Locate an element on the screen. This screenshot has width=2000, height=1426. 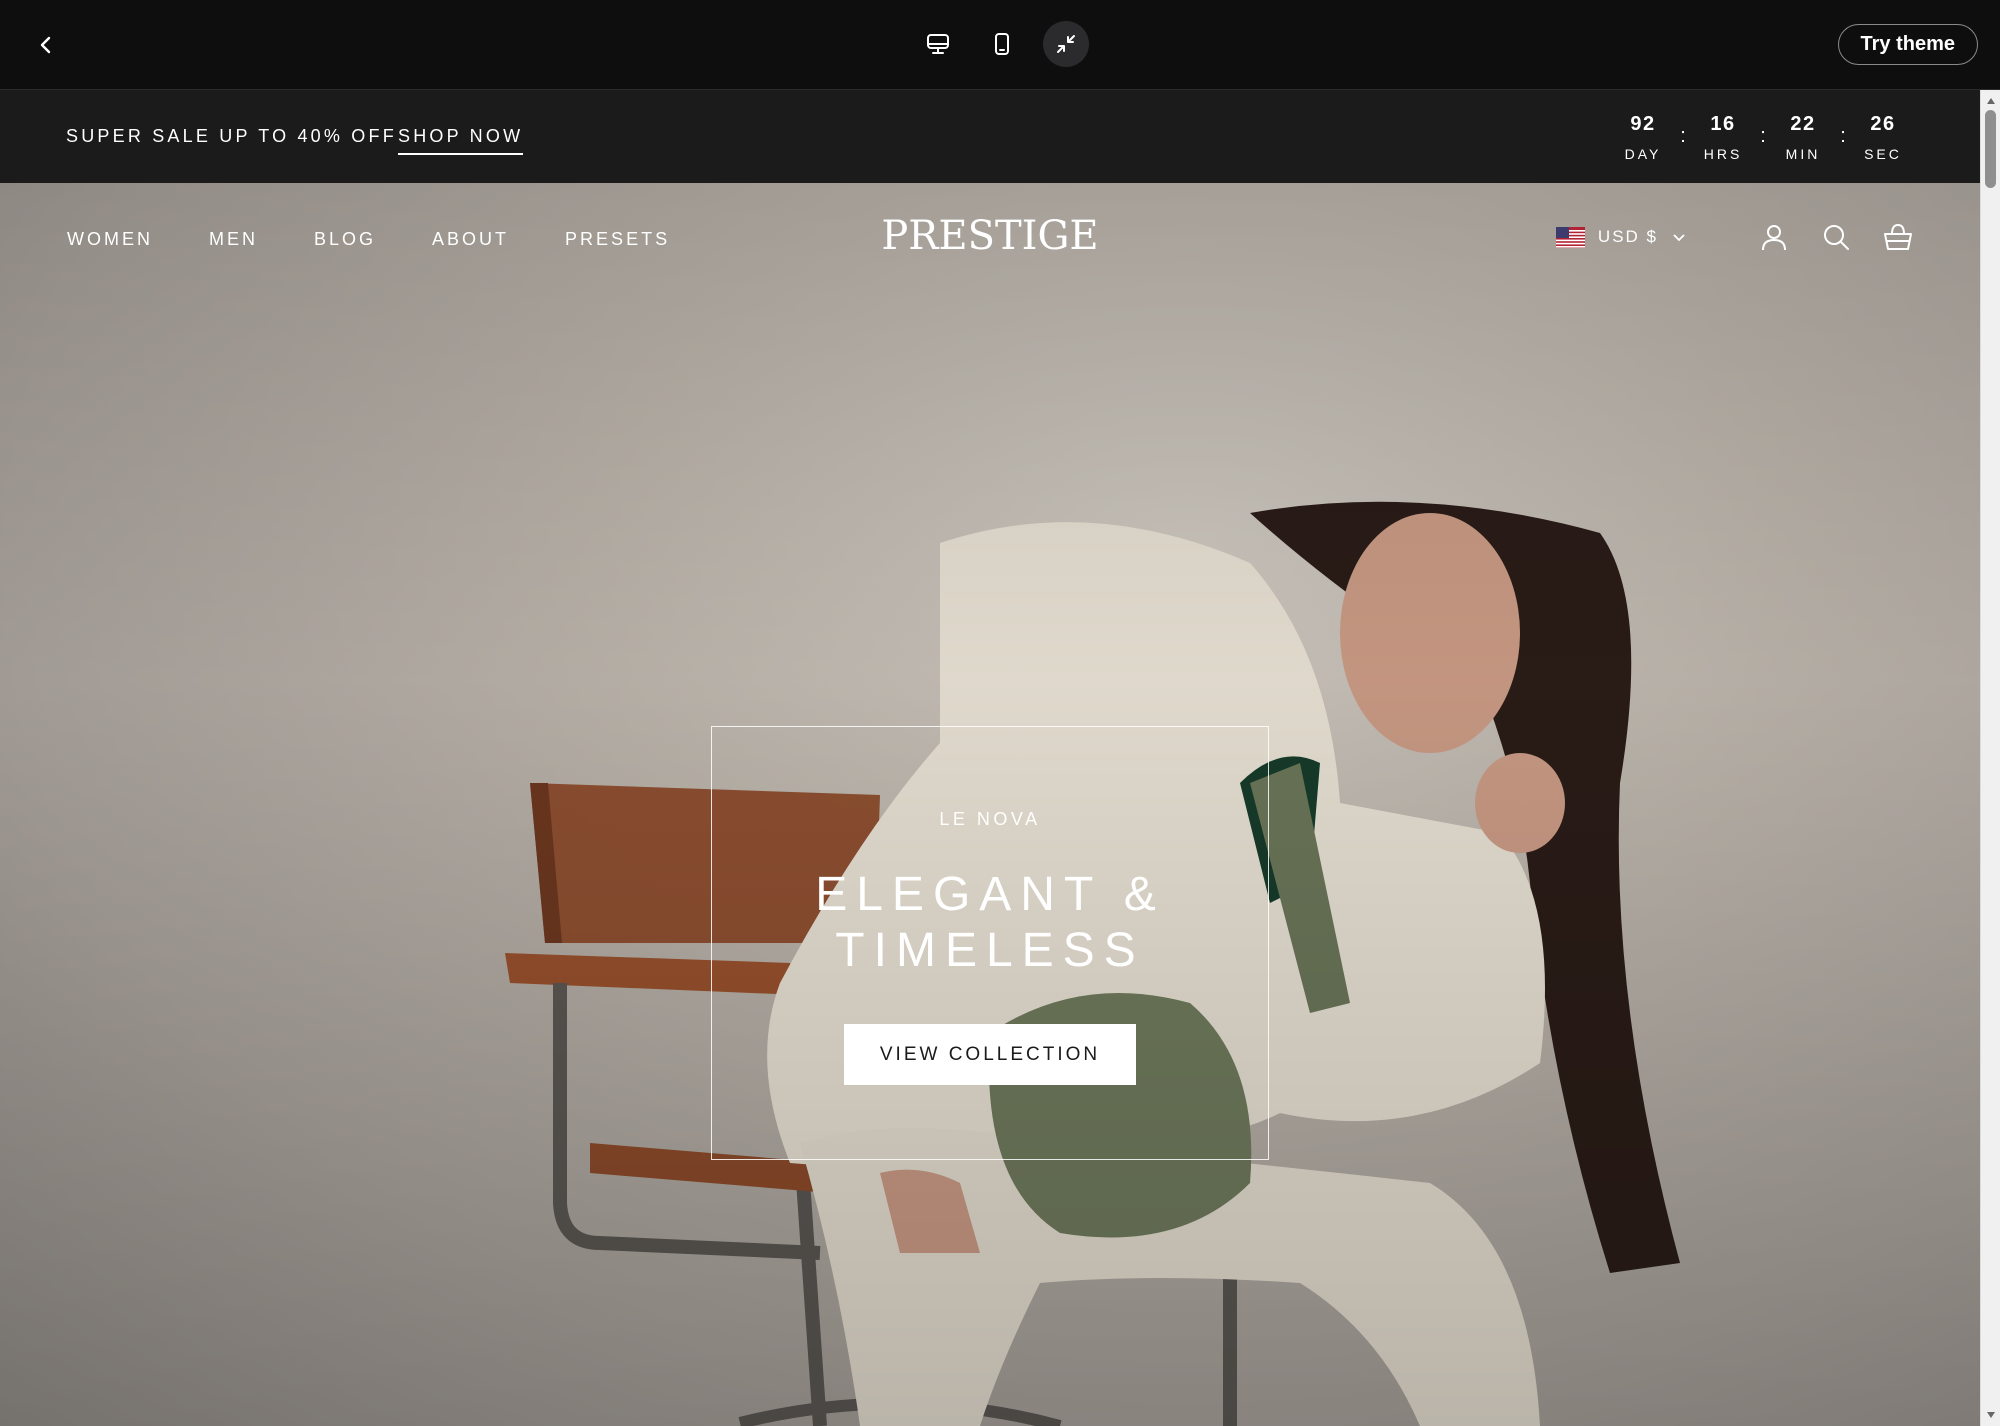
countdown-days-label: DAY is located at coordinates (1643, 154).